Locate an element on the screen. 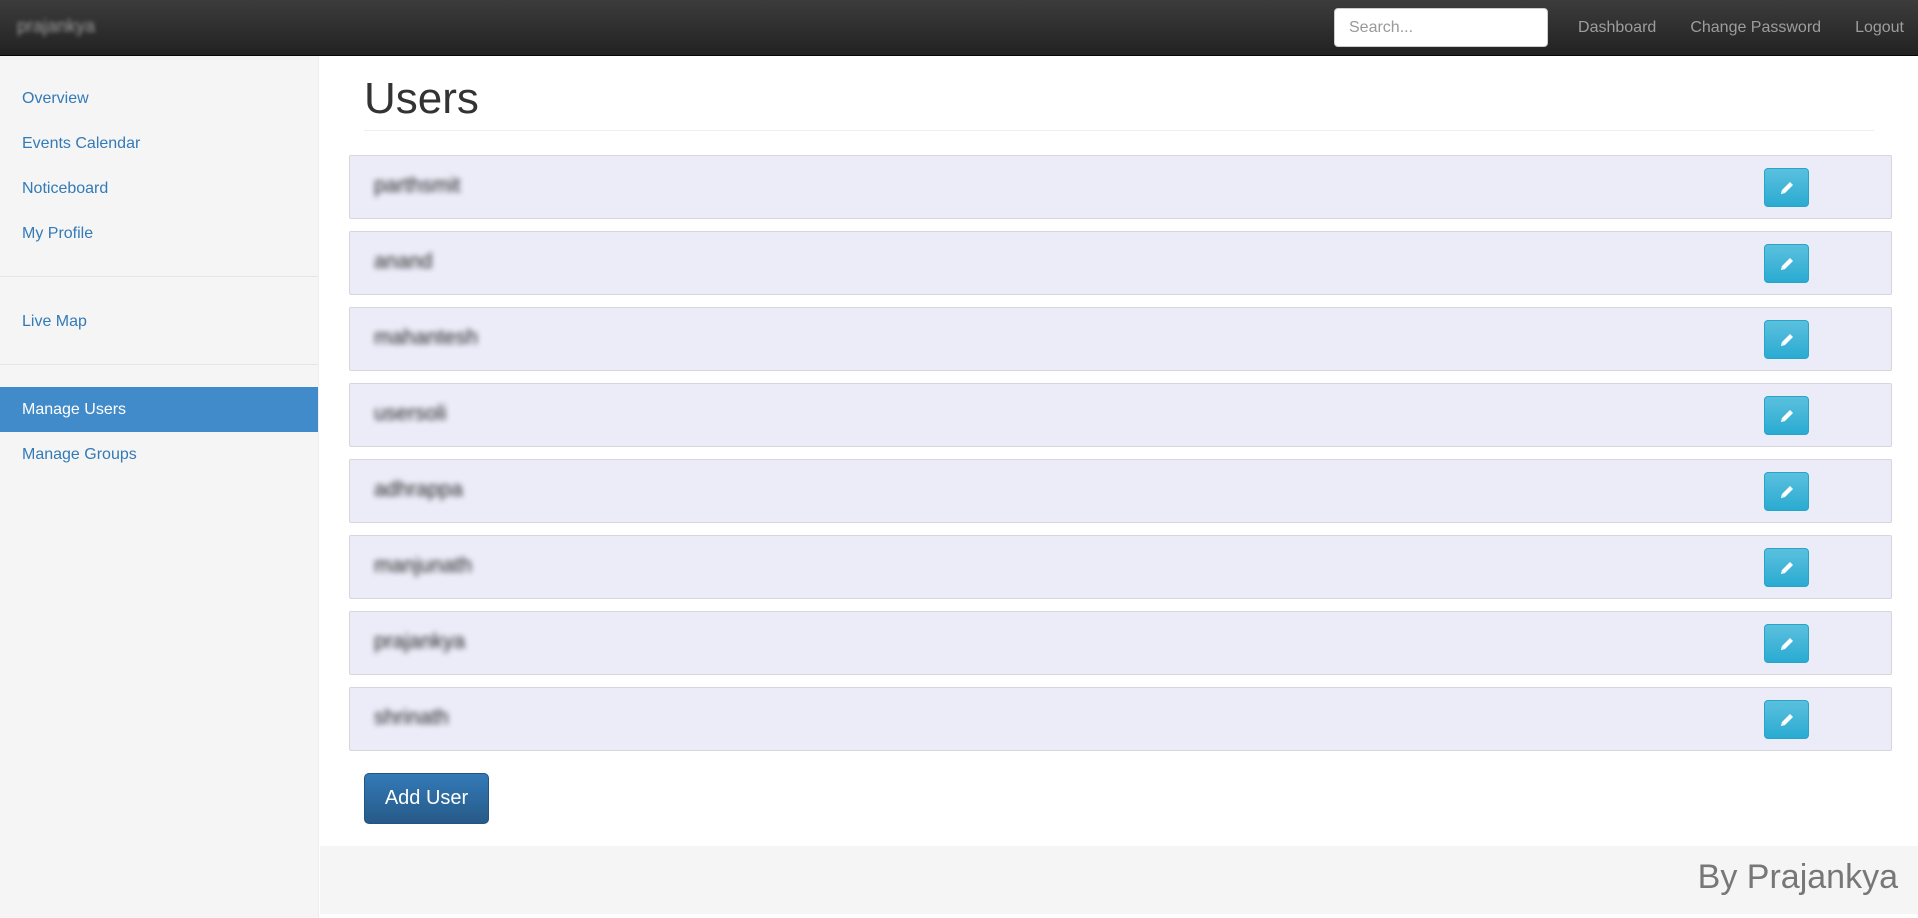 Image resolution: width=1918 pixels, height=918 pixels. user-name: anand is located at coordinates (403, 261).